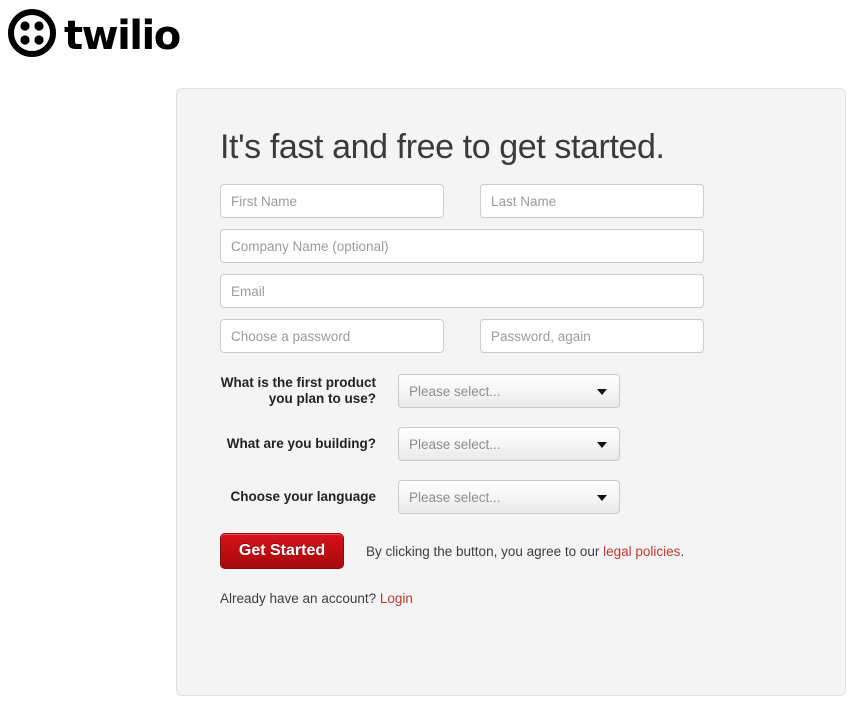 The image size is (850, 702). Describe the element at coordinates (682, 551) in the screenshot. I see `terms-suffix: .` at that location.